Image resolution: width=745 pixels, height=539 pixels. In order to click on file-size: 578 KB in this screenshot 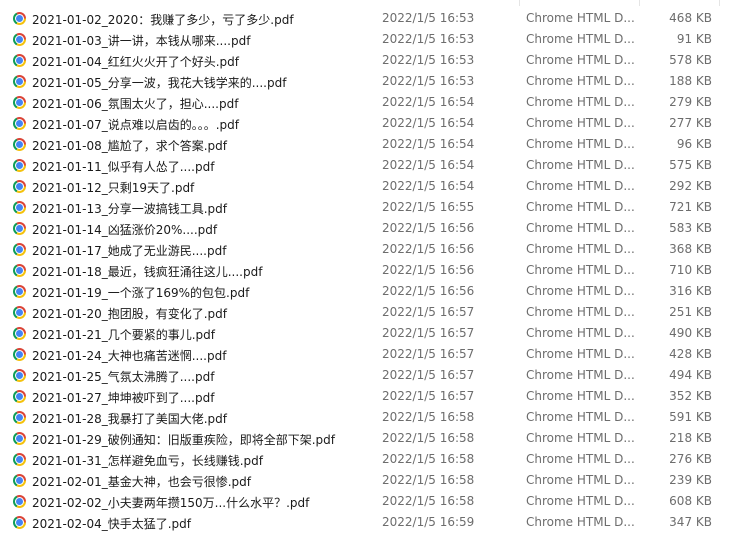, I will do `click(690, 60)`.